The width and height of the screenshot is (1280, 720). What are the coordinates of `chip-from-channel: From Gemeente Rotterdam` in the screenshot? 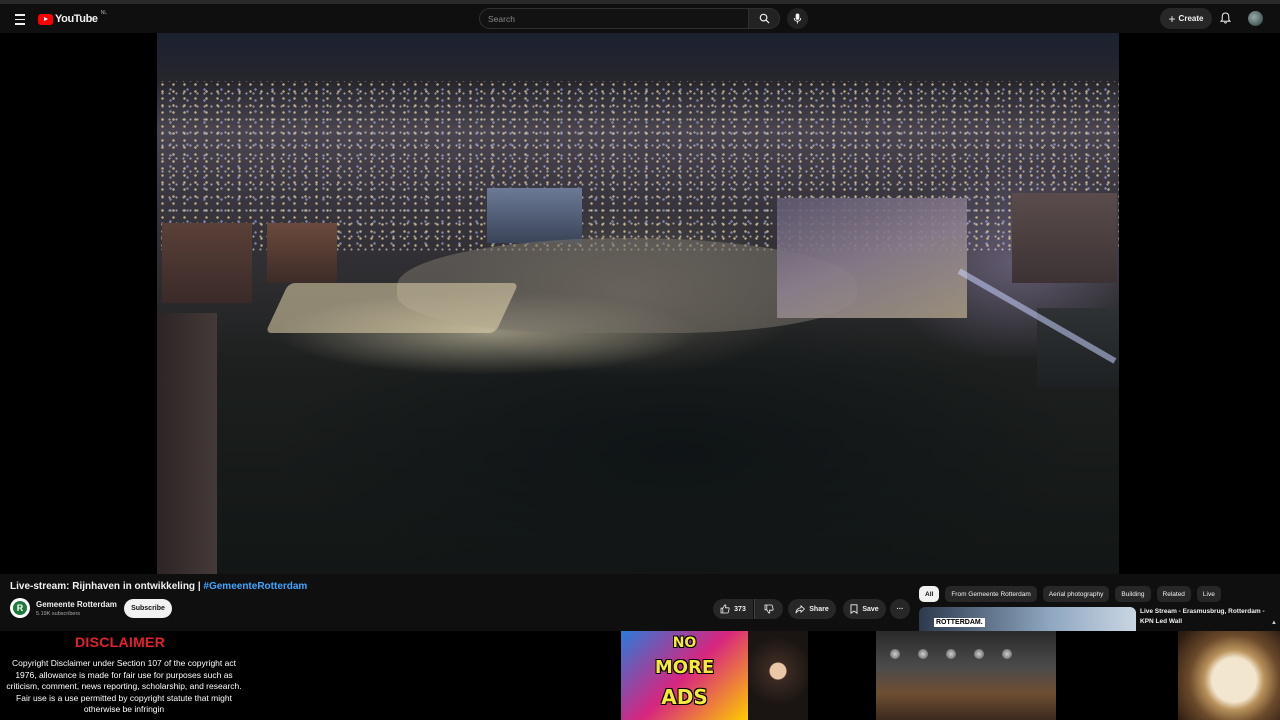 It's located at (991, 594).